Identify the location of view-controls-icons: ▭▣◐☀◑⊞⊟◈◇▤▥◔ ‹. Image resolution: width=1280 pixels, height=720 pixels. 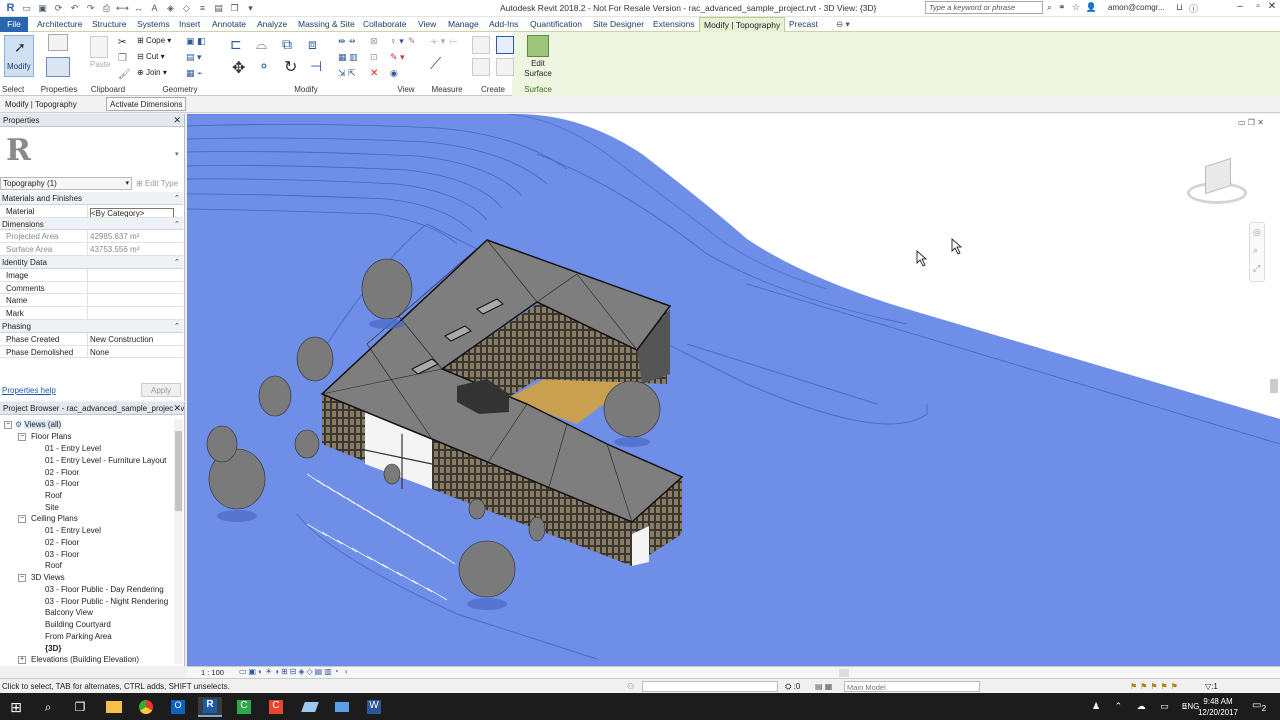
(294, 671).